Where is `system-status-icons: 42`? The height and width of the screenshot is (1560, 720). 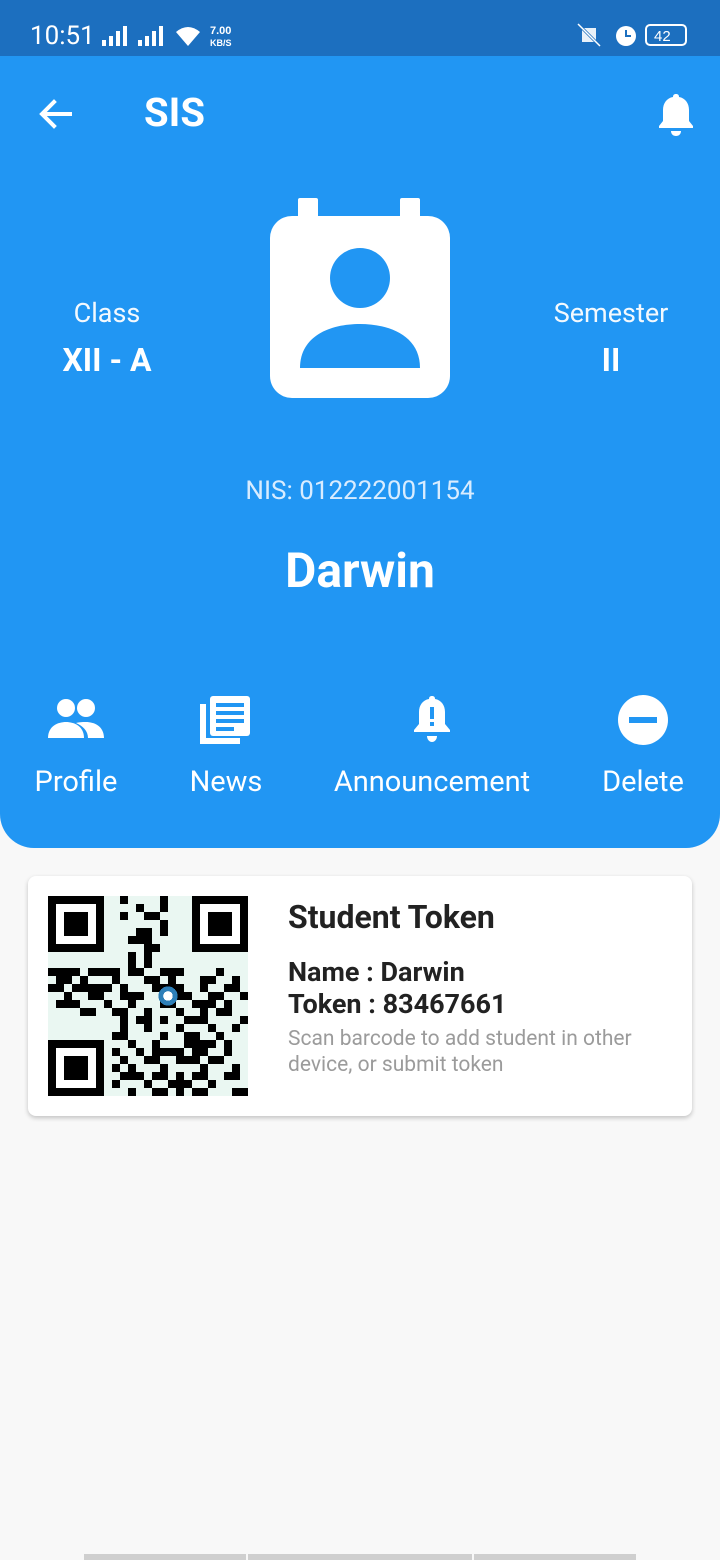 system-status-icons: 42 is located at coordinates (631, 35).